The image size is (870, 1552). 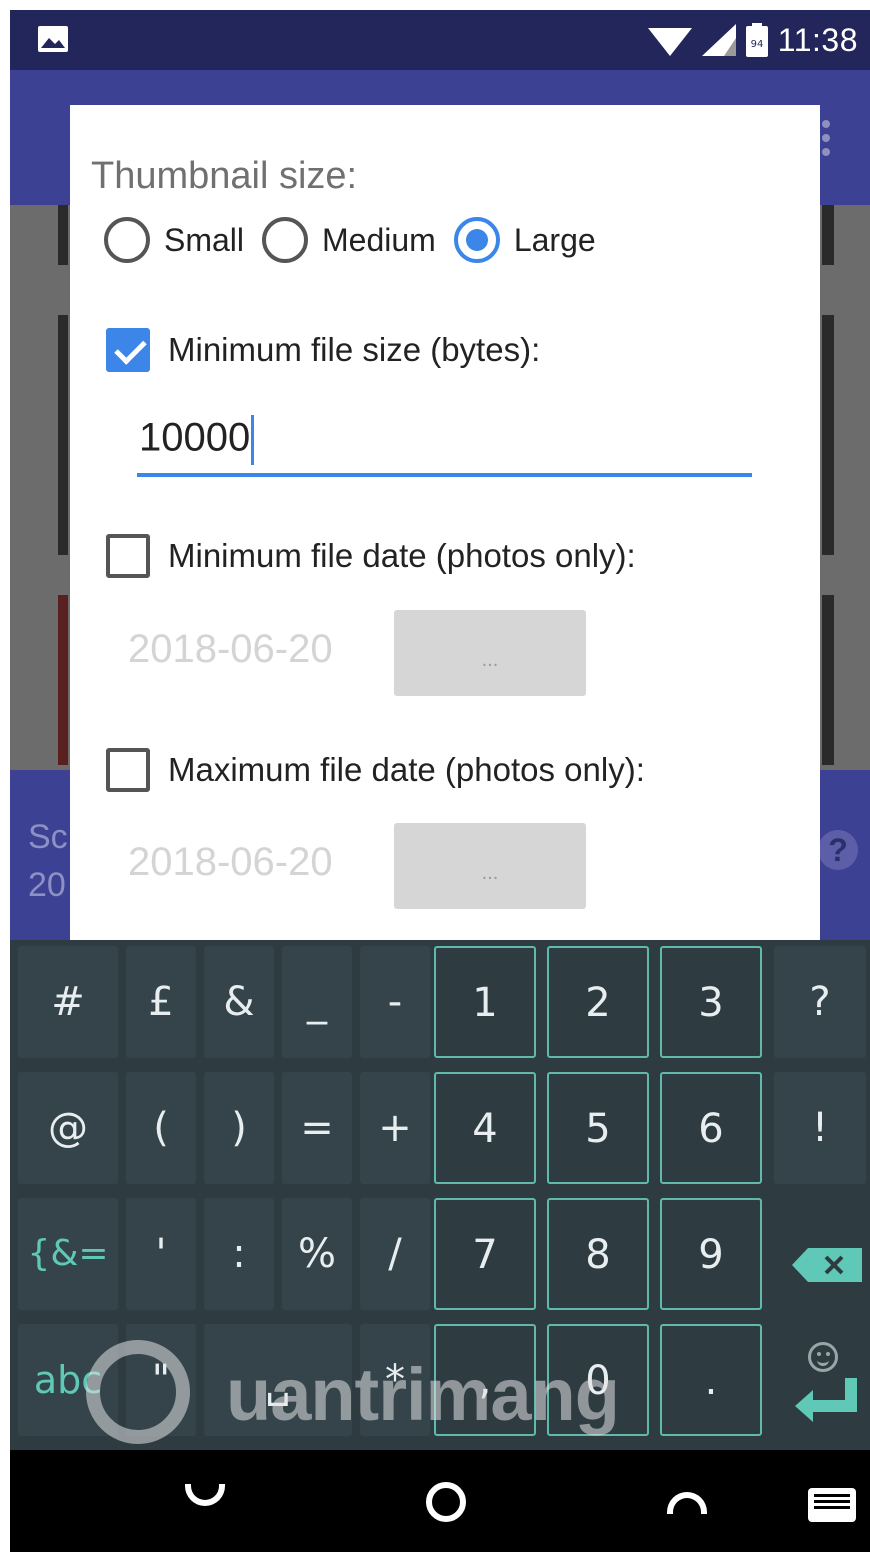 I want to click on key-more-symbols: {&=, so click(x=68, y=1254).